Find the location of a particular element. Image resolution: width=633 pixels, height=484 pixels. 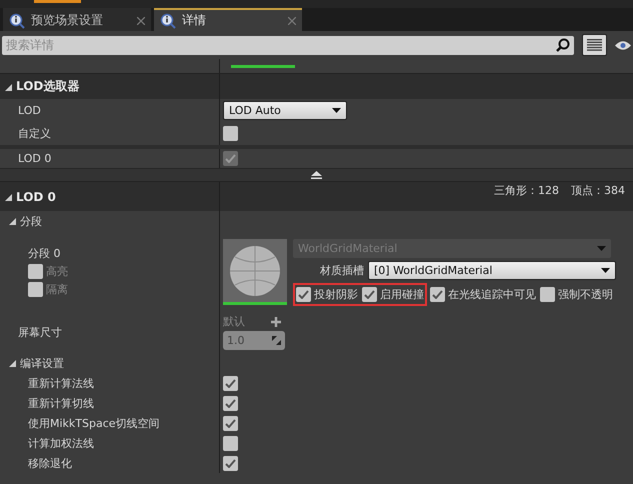

property-label: 重新计算法线 is located at coordinates (61, 383).